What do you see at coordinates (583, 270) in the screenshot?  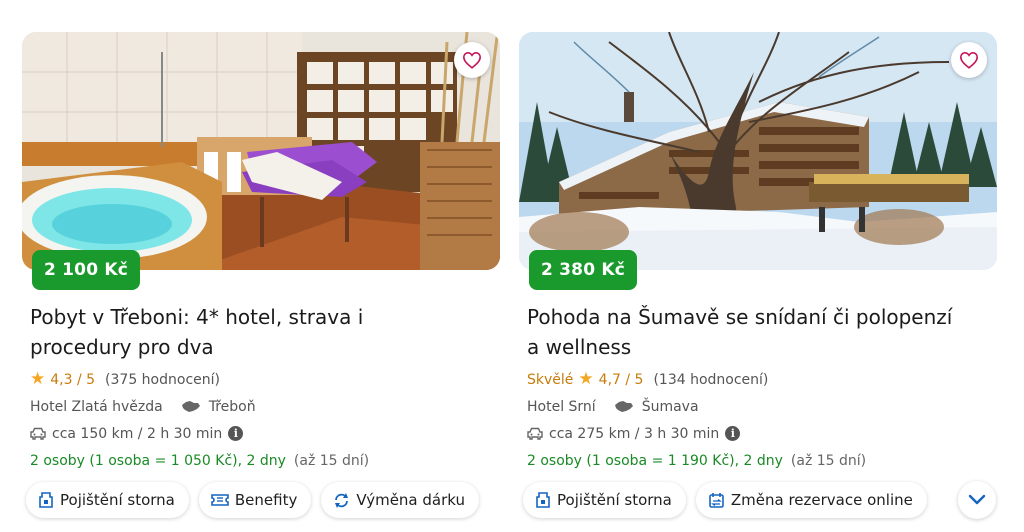 I see `price-badge: 2 380 Kč` at bounding box center [583, 270].